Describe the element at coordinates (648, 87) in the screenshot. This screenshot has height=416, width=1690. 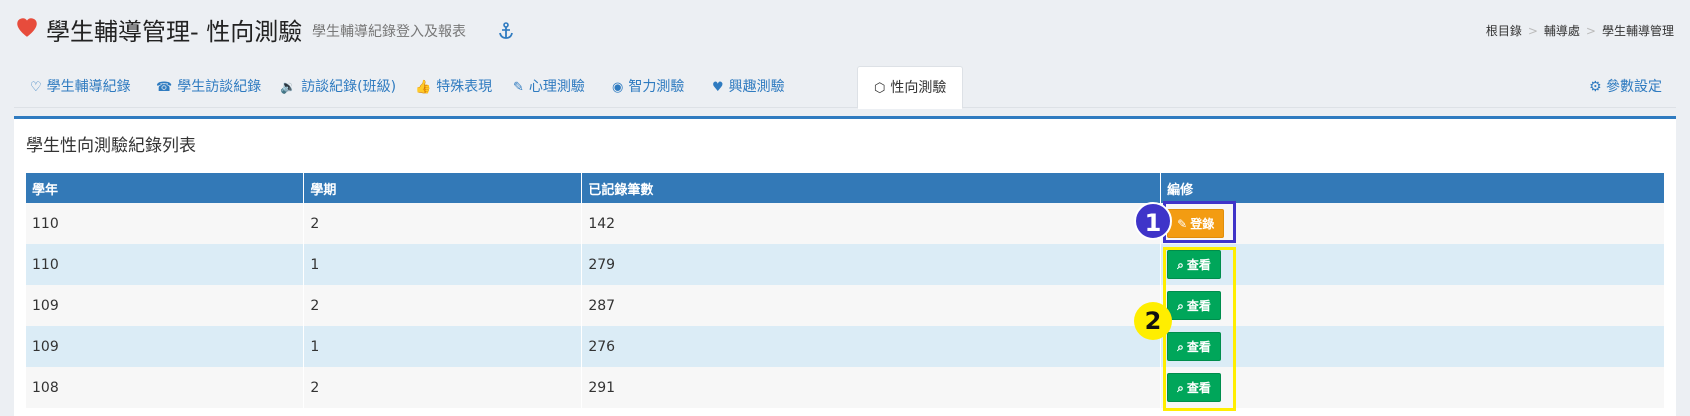
I see `tab-iq-test: ◉ 智力測驗` at that location.